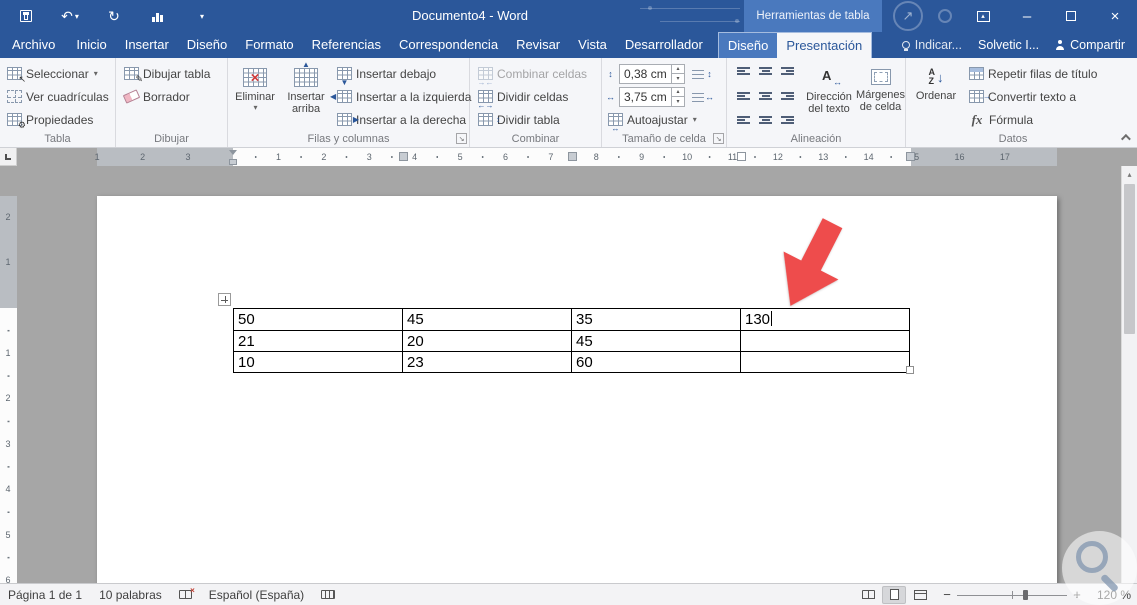 The width and height of the screenshot is (1137, 605). I want to click on zoom-slider-thumb, so click(1025, 594).